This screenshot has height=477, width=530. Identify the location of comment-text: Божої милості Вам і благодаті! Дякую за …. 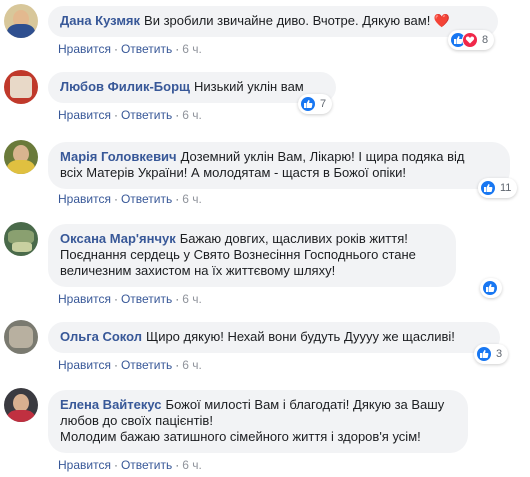
(305, 404).